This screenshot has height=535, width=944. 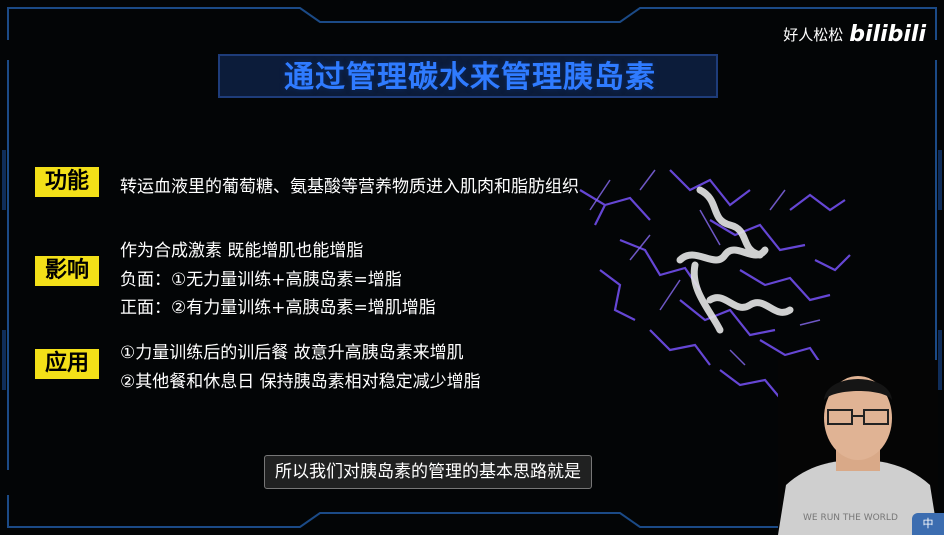 I want to click on impact-line-1: 作为合成激素 既能增肌也能增脂, so click(x=242, y=251).